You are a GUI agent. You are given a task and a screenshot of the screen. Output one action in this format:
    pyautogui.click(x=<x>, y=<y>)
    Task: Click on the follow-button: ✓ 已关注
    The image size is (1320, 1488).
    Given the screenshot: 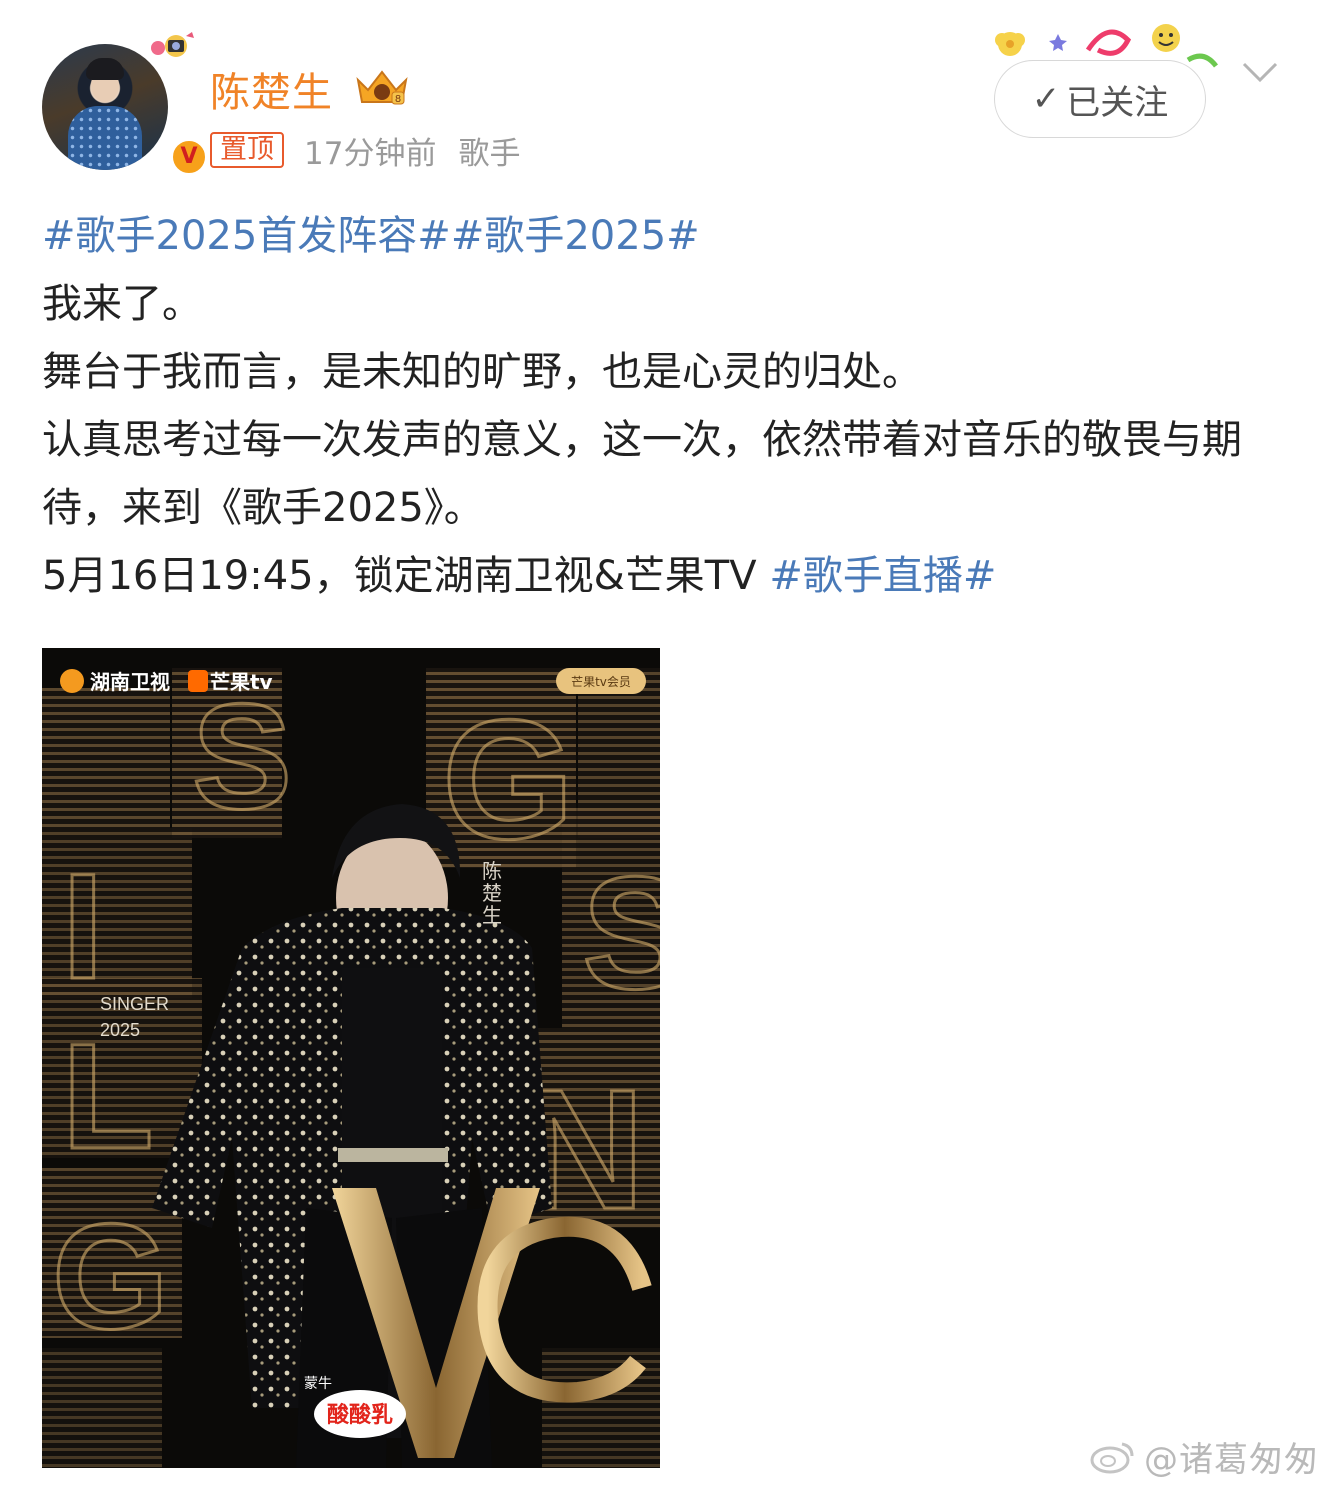 What is the action you would take?
    pyautogui.click(x=1100, y=99)
    